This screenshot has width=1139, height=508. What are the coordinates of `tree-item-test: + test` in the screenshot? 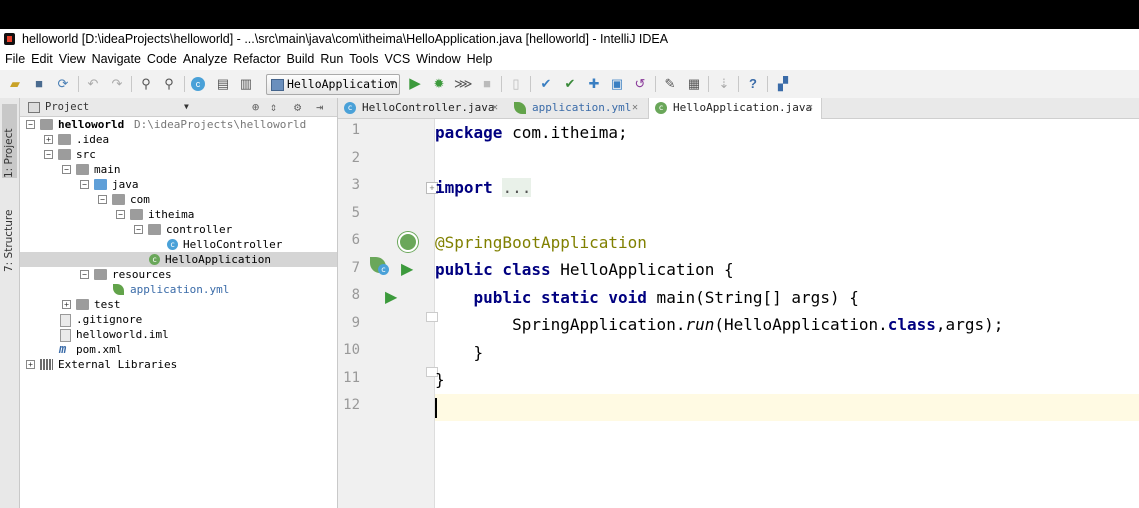 It's located at (178, 304).